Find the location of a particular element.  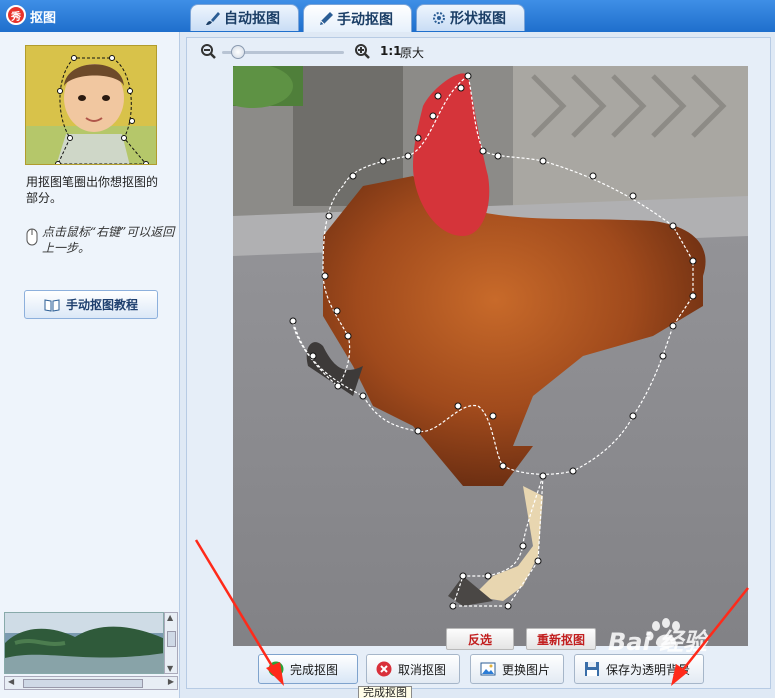

mode-tabs: 自动抠图 手动抠图 形状抠图 is located at coordinates (359, 18).